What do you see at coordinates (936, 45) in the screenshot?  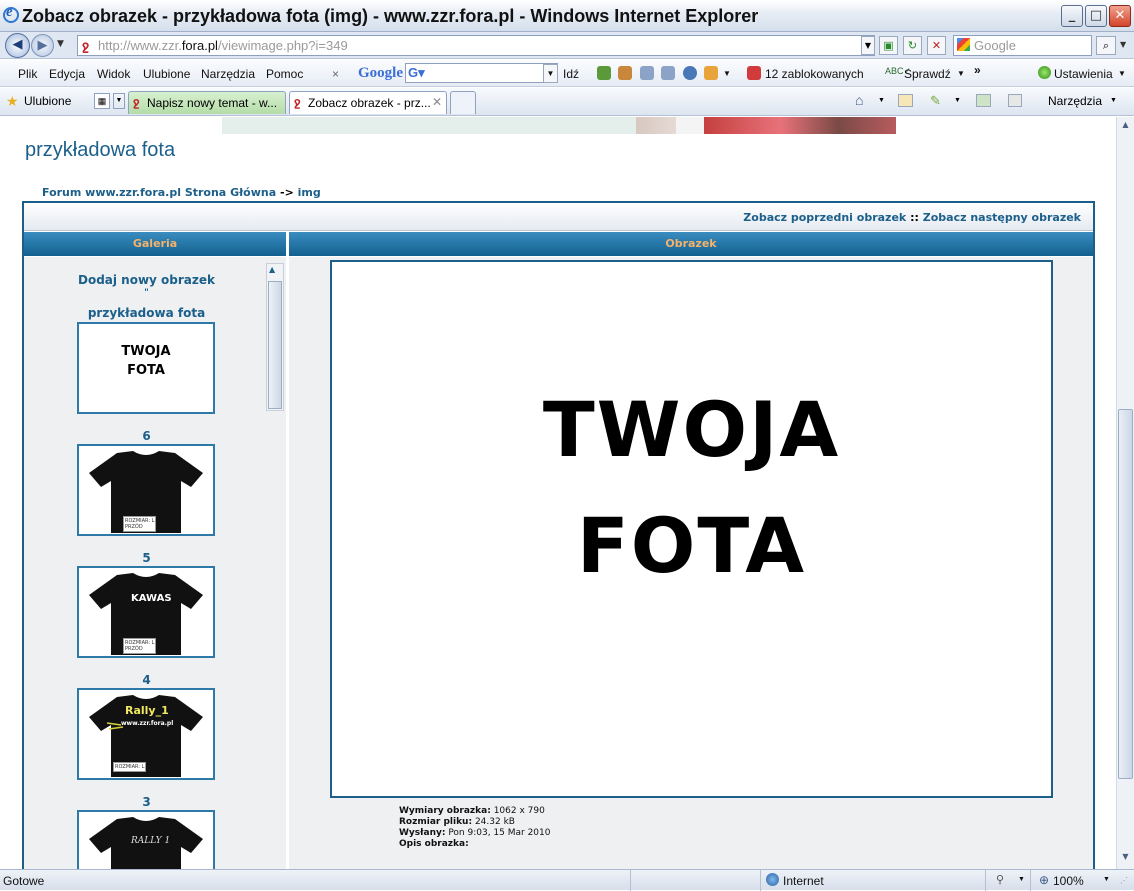 I see `stop-icon: ✕` at bounding box center [936, 45].